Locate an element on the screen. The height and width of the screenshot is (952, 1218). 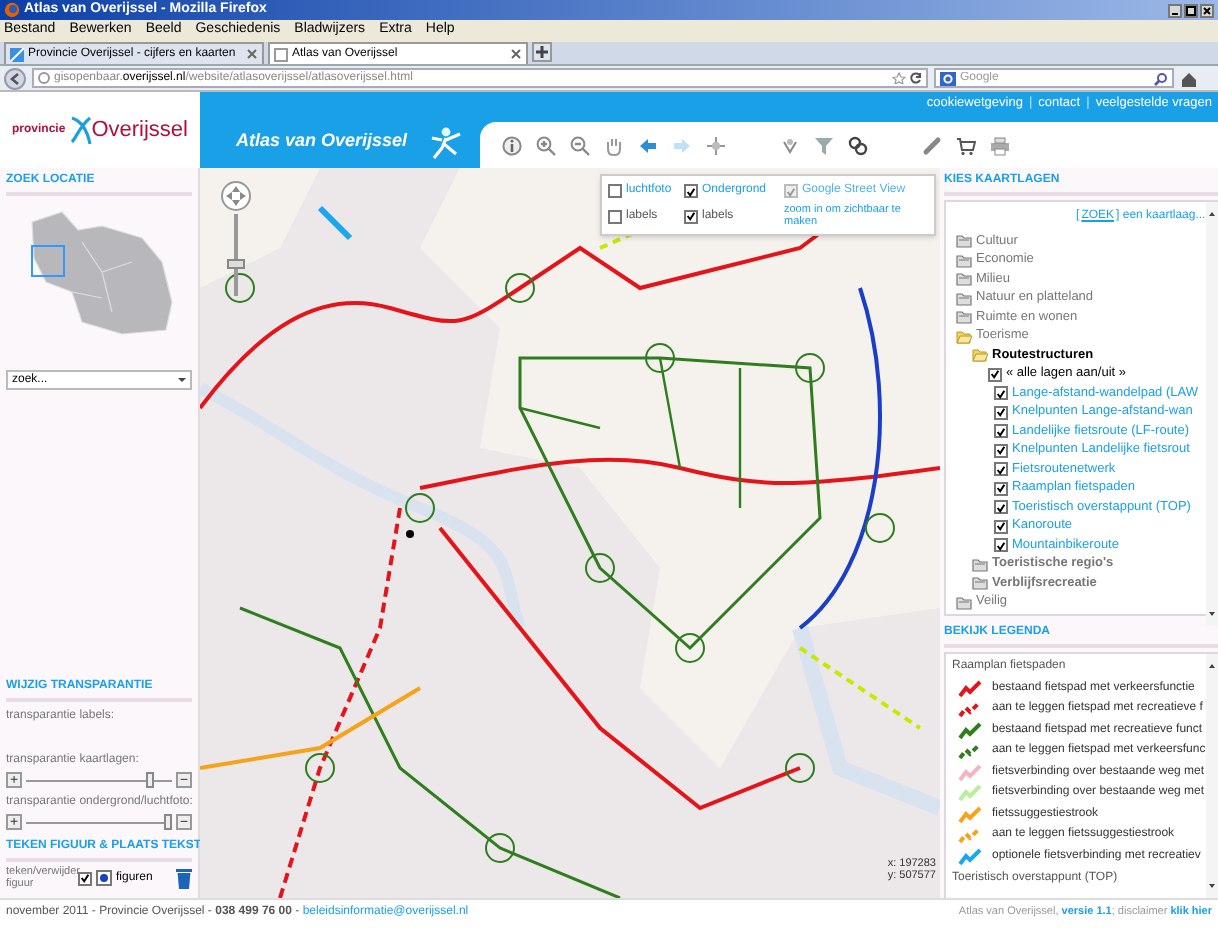
left-arrow-icon is located at coordinates (648, 145).